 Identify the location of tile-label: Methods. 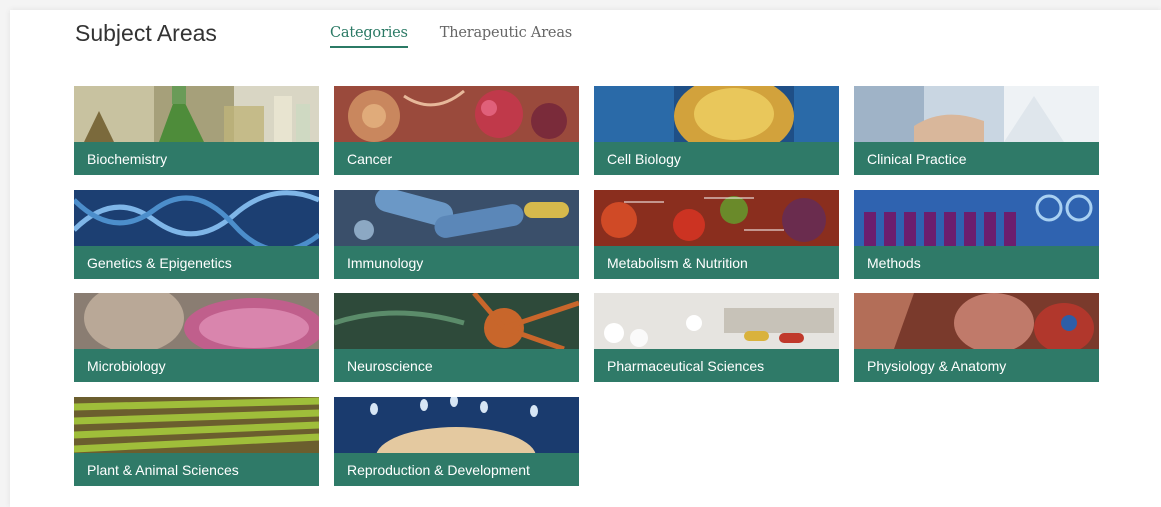
(894, 262).